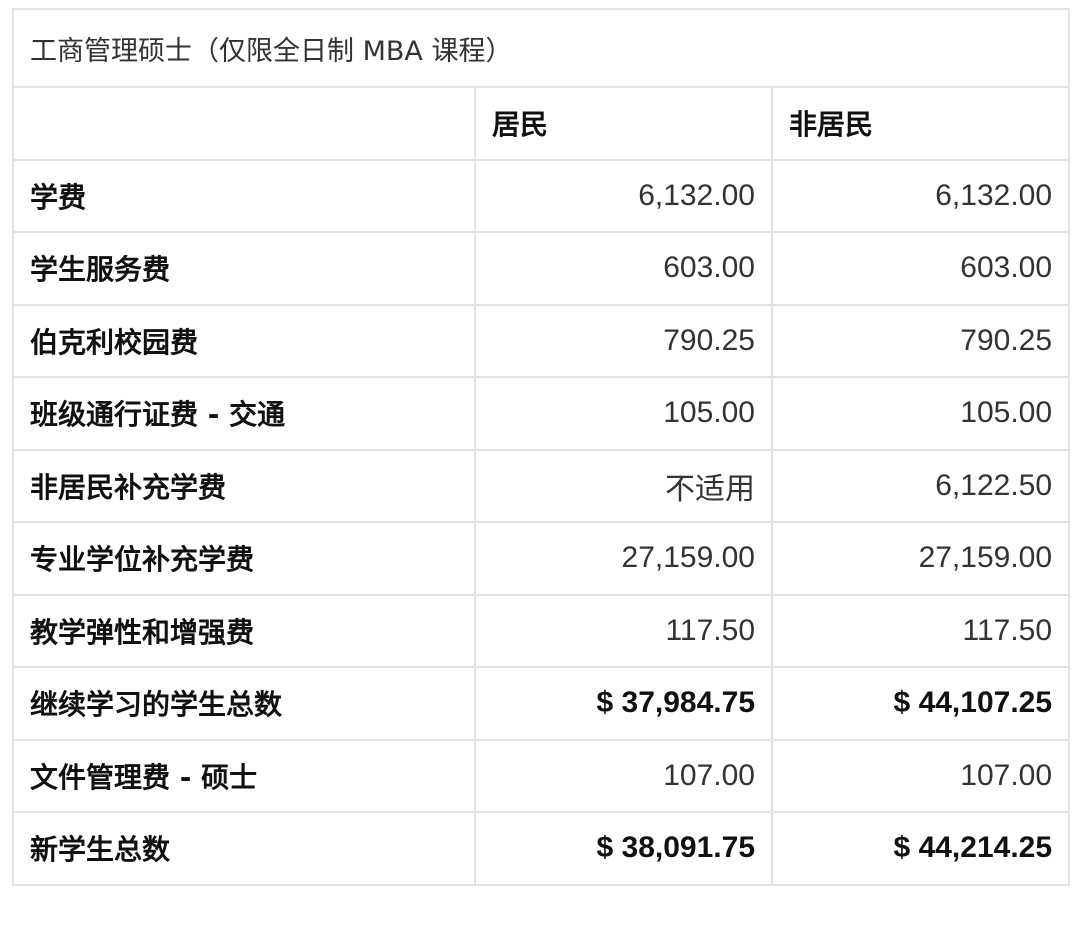  I want to click on resident-value: $ 38,091.75, so click(623, 848).